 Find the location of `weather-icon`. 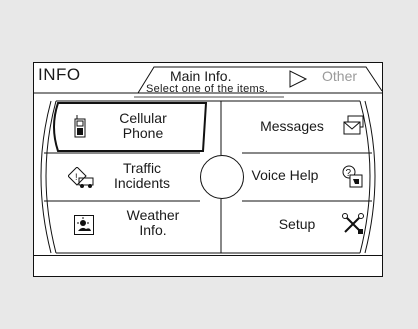

weather-icon is located at coordinates (84, 226).